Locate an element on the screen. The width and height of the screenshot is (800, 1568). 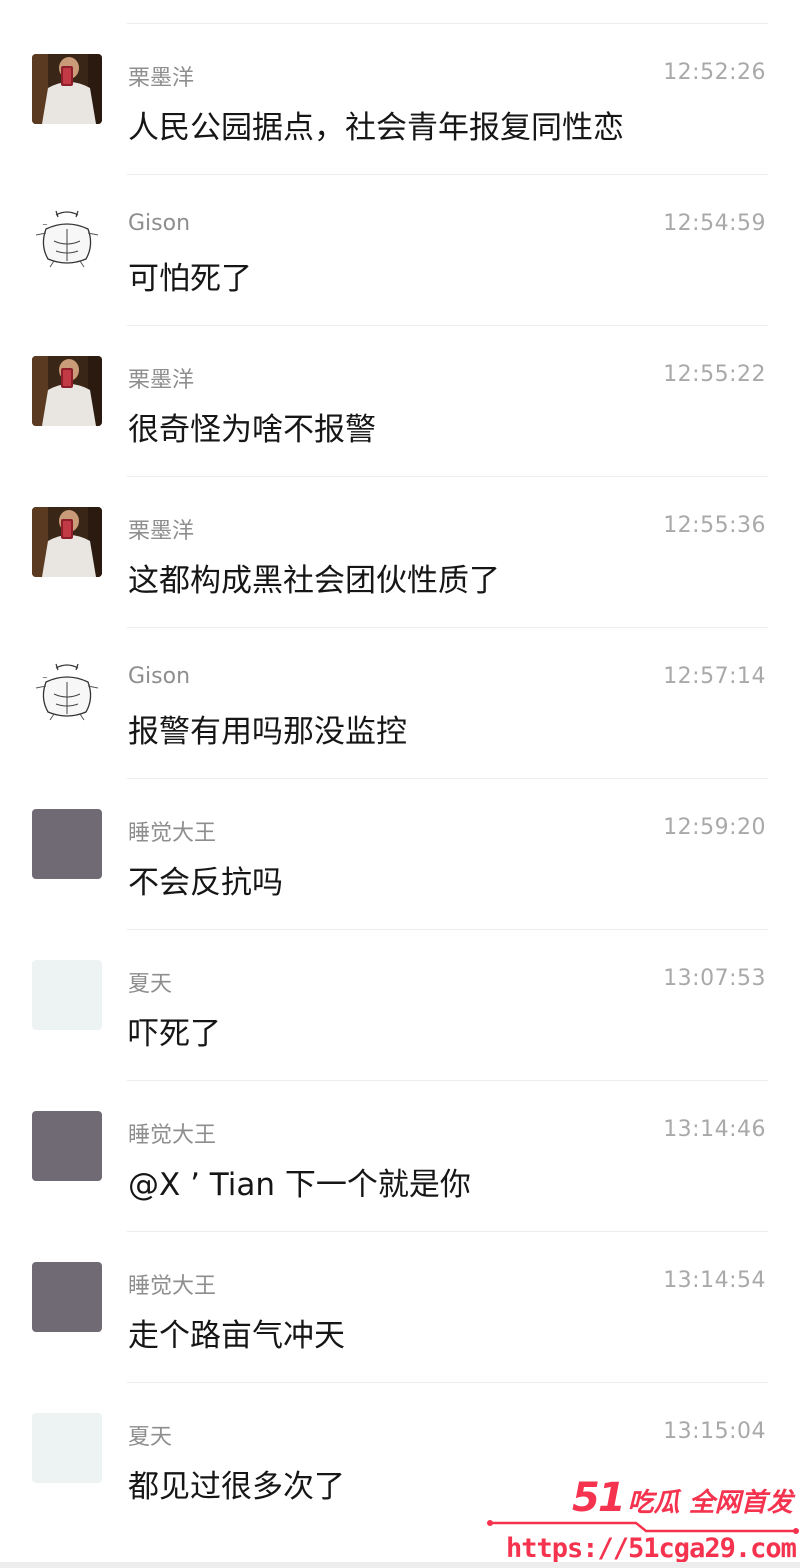
message-item: 栗墨洋 12:52:26 人民公园据点，社会青年报复同性恋 is located at coordinates (400, 99).